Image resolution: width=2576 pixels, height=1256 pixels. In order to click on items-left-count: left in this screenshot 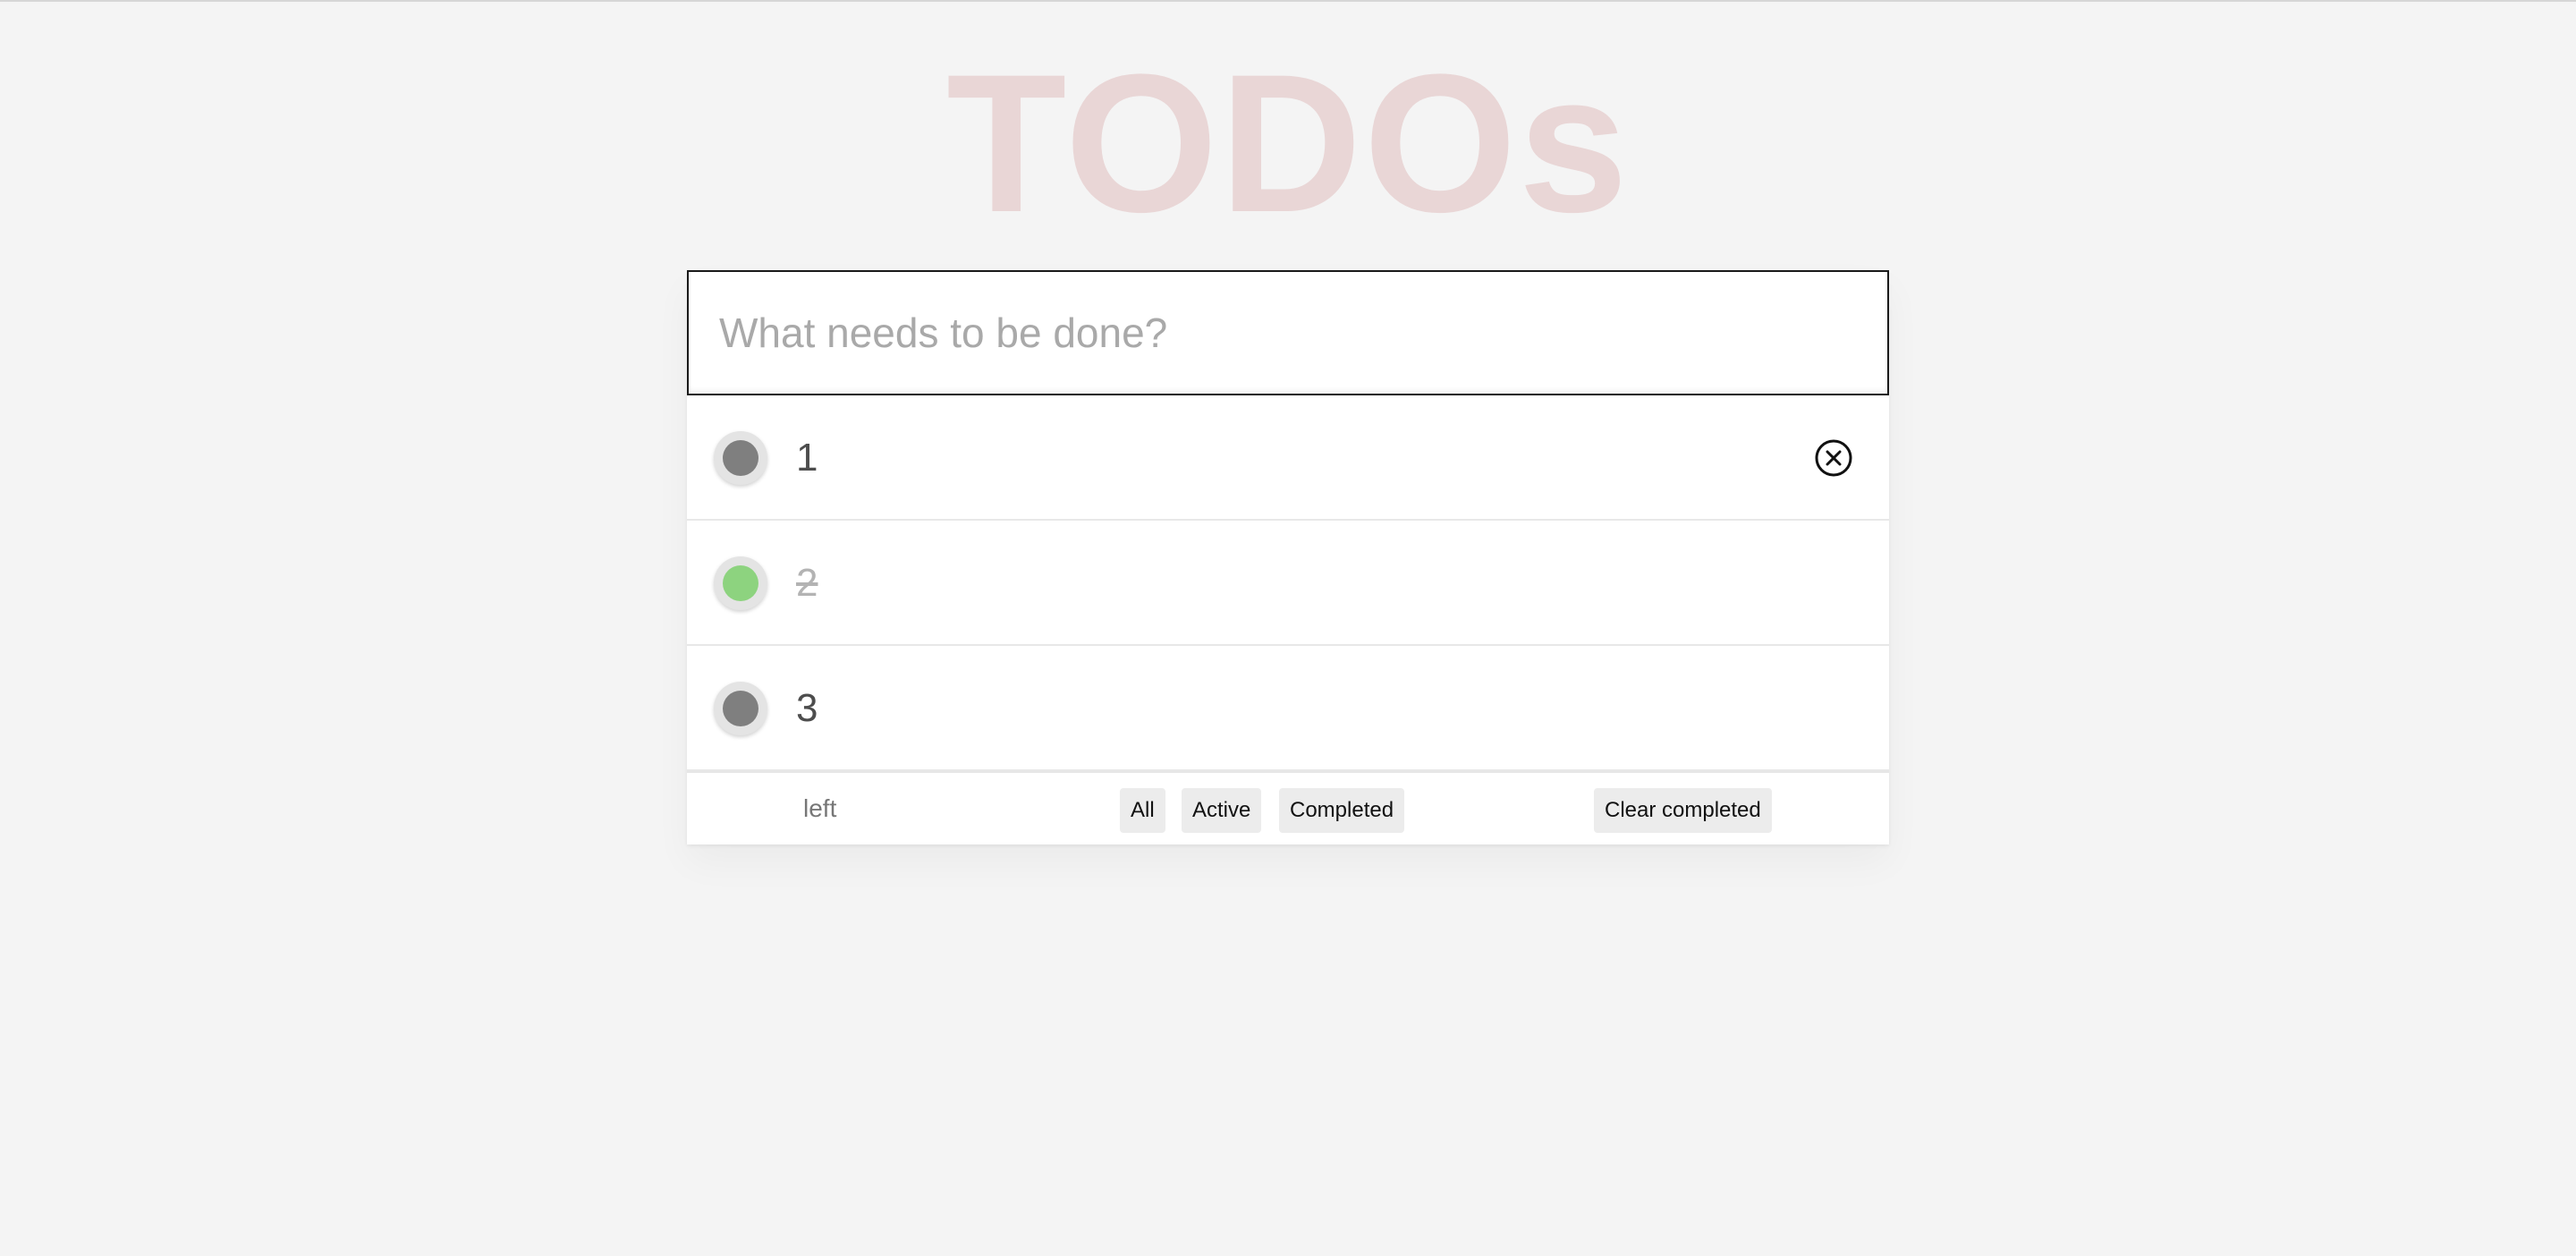, I will do `click(820, 808)`.